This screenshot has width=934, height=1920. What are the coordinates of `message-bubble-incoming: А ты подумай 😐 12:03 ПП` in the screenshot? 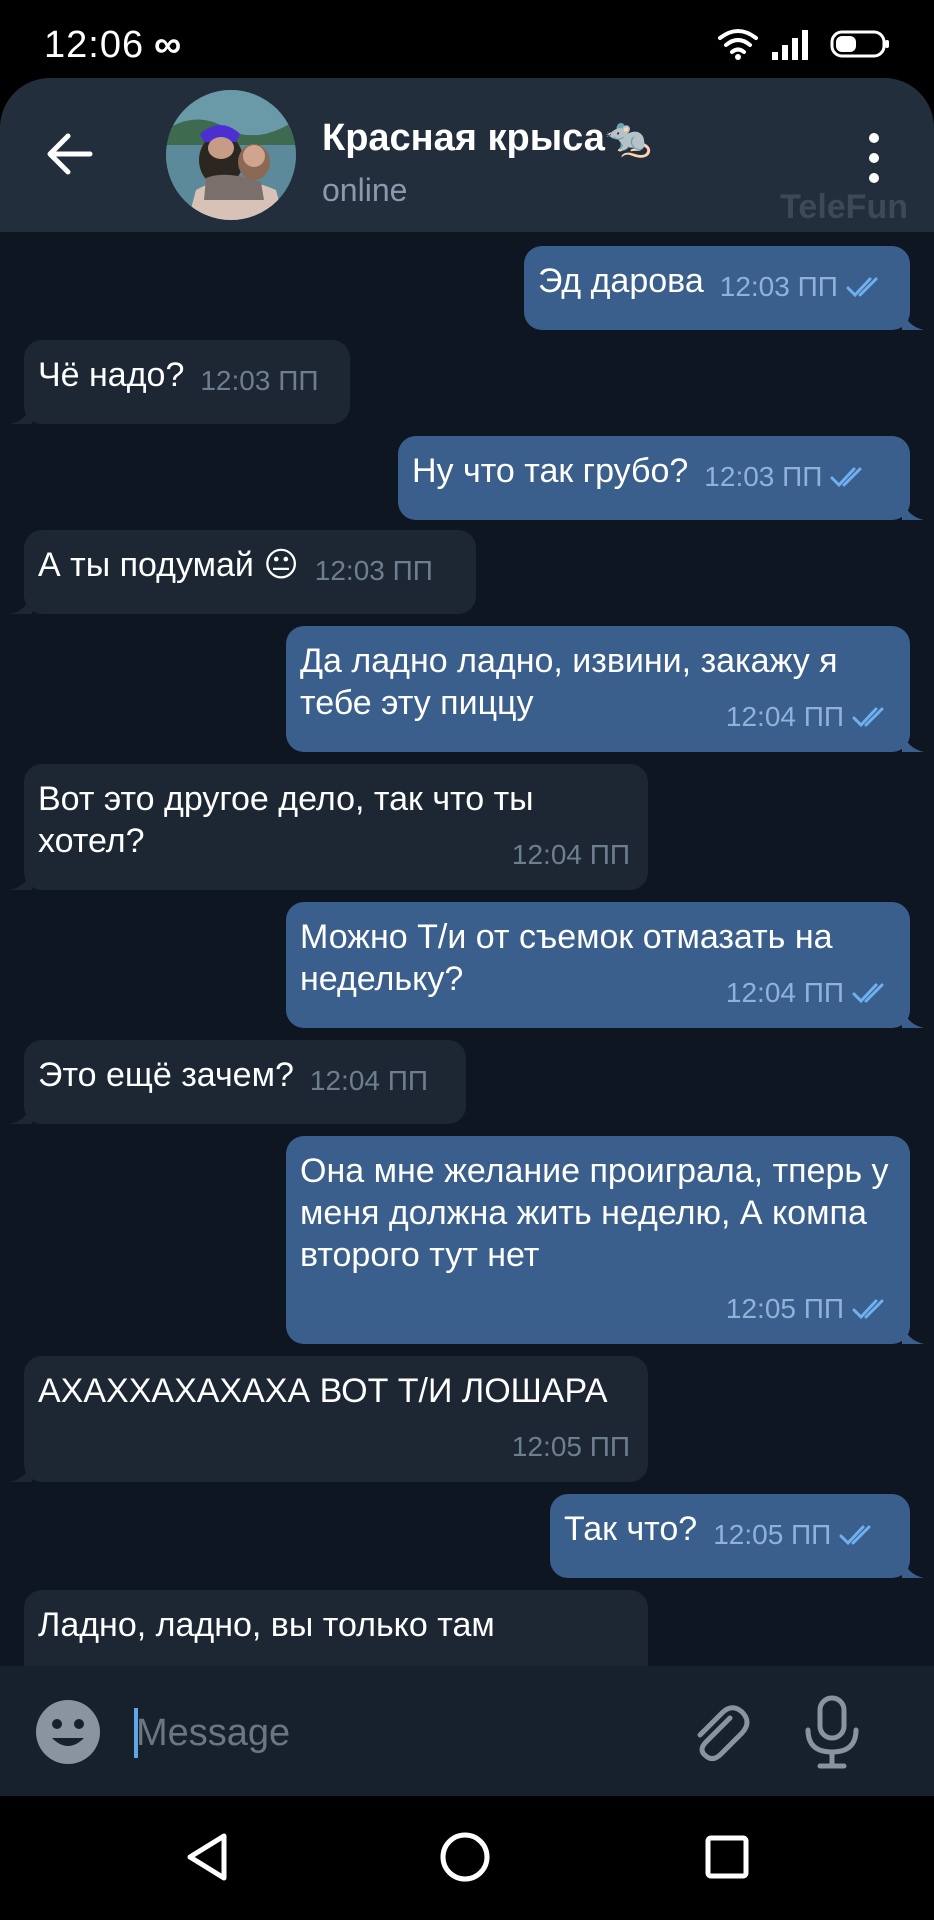 It's located at (243, 572).